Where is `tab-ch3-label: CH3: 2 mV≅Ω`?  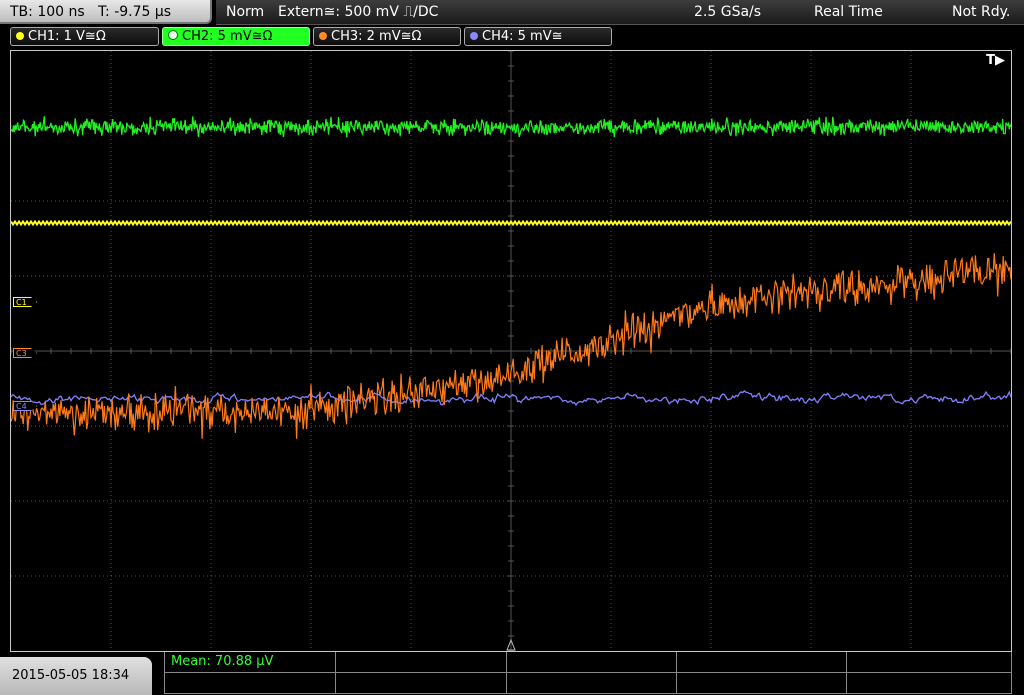 tab-ch3-label: CH3: 2 mV≅Ω is located at coordinates (376, 36).